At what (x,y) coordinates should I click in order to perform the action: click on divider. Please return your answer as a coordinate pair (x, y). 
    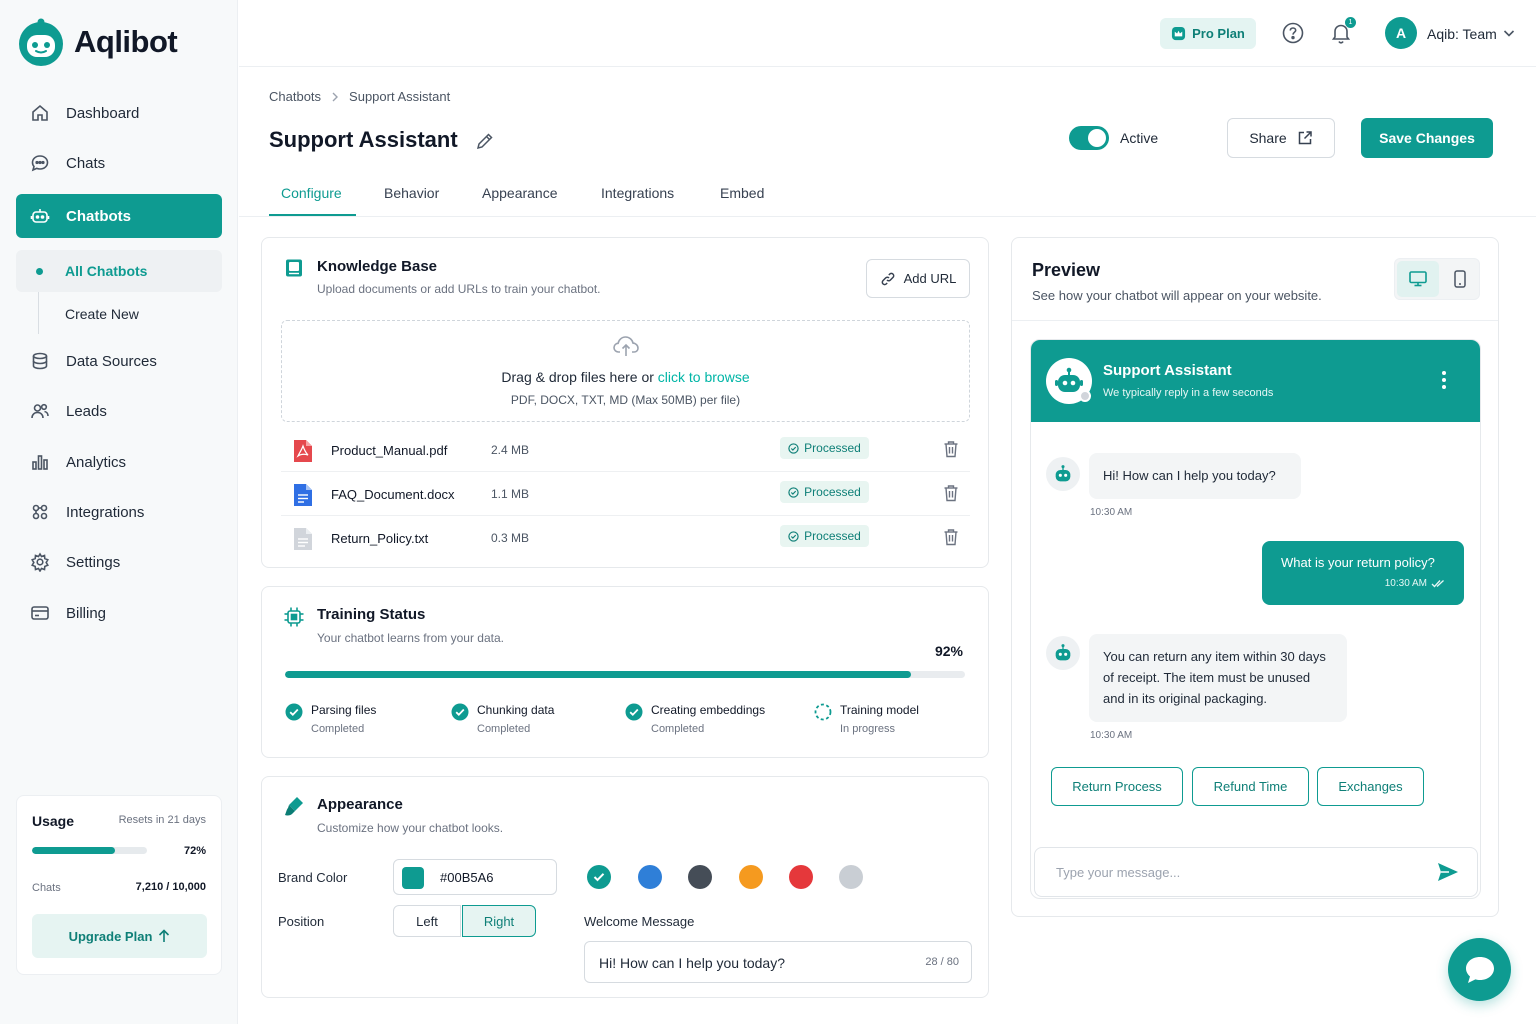
    Looking at the image, I should click on (1255, 320).